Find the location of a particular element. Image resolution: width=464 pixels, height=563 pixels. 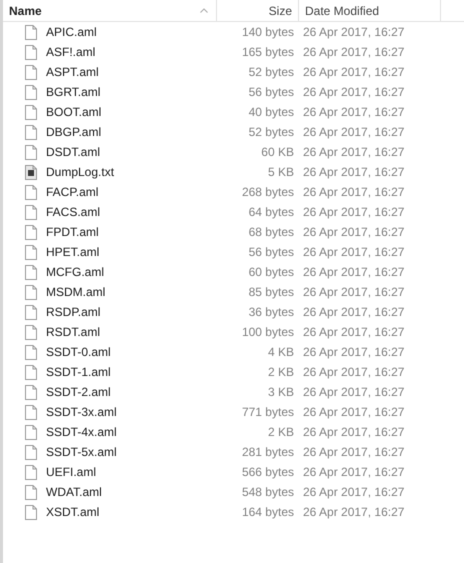

file-name: FPDT.aml is located at coordinates (72, 232).